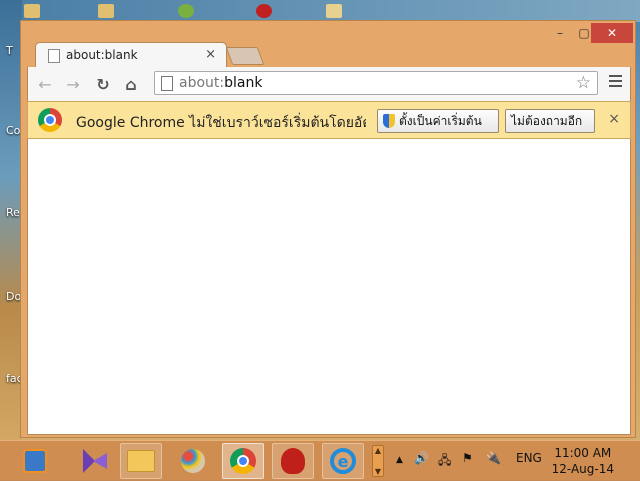  Describe the element at coordinates (245, 56) in the screenshot. I see `new-tab-button` at that location.